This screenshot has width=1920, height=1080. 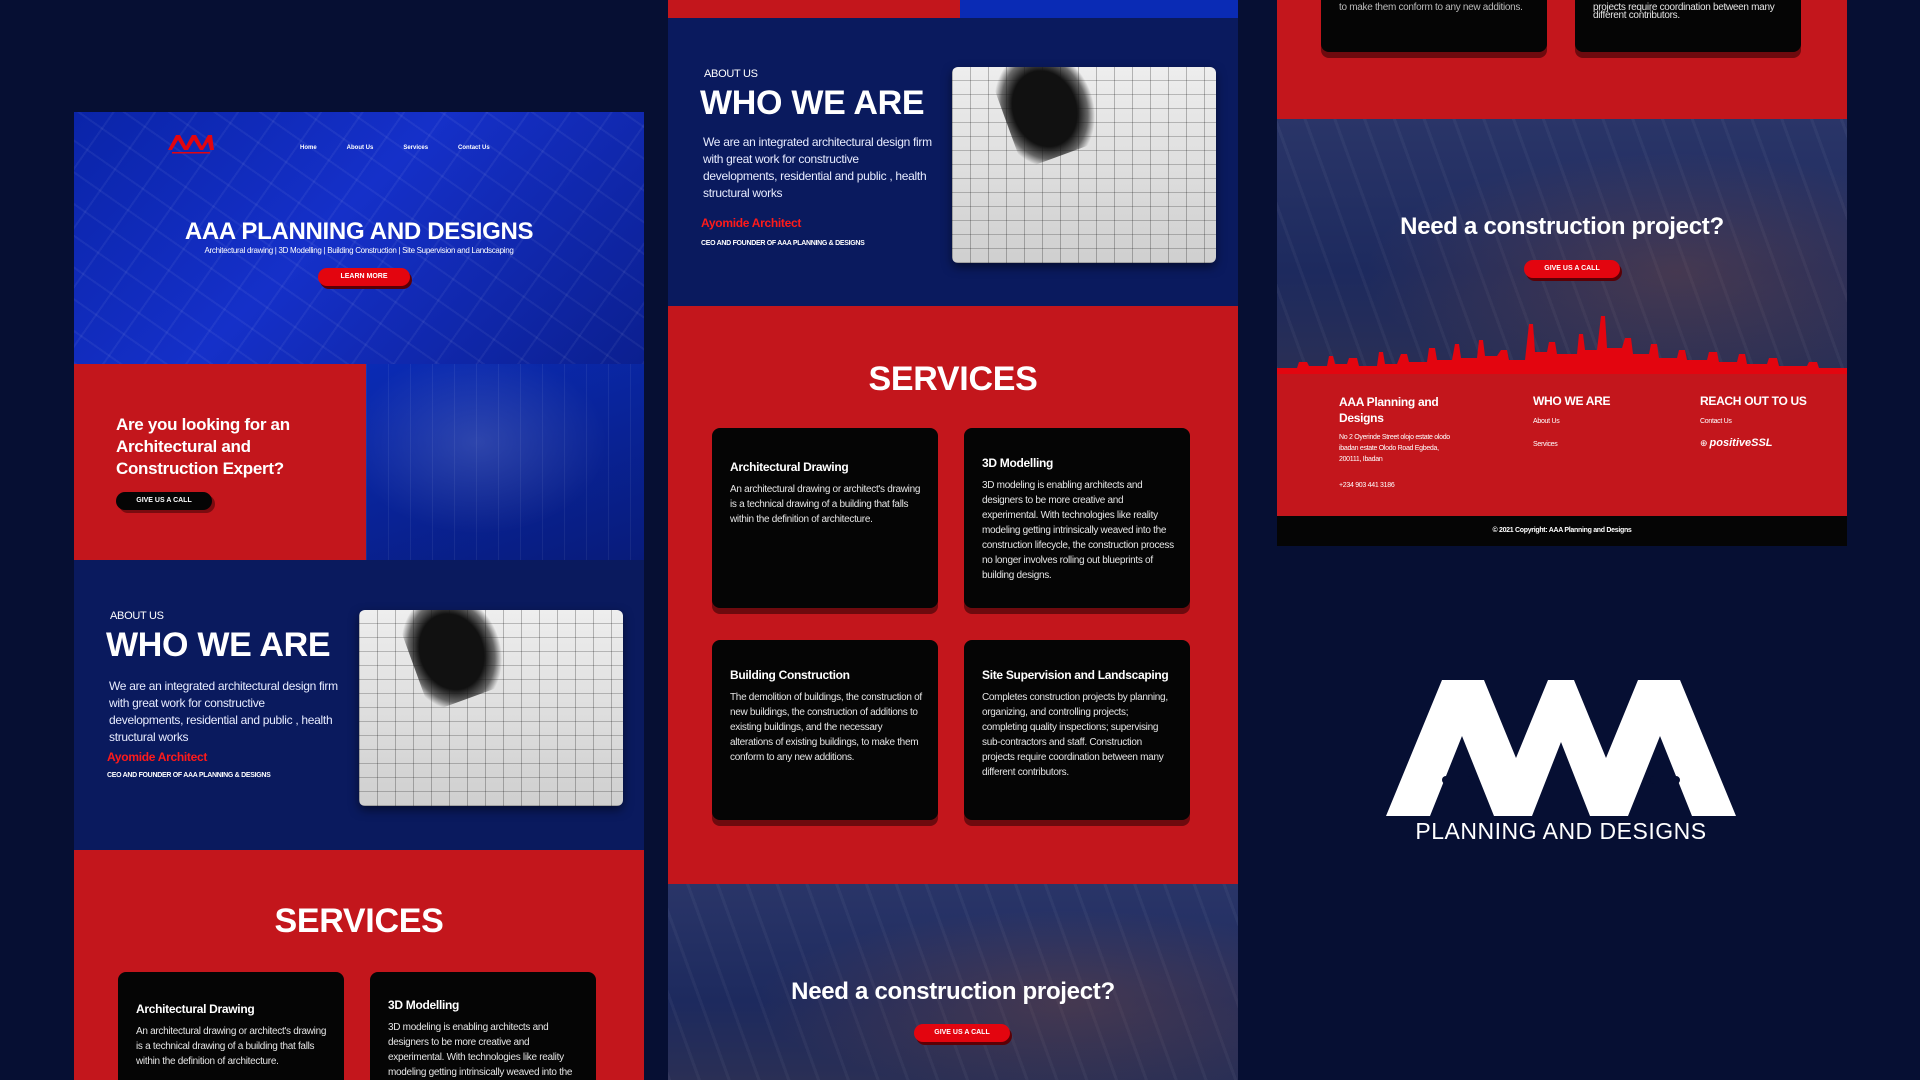 What do you see at coordinates (790, 675) in the screenshot?
I see `service-title: Building Construction` at bounding box center [790, 675].